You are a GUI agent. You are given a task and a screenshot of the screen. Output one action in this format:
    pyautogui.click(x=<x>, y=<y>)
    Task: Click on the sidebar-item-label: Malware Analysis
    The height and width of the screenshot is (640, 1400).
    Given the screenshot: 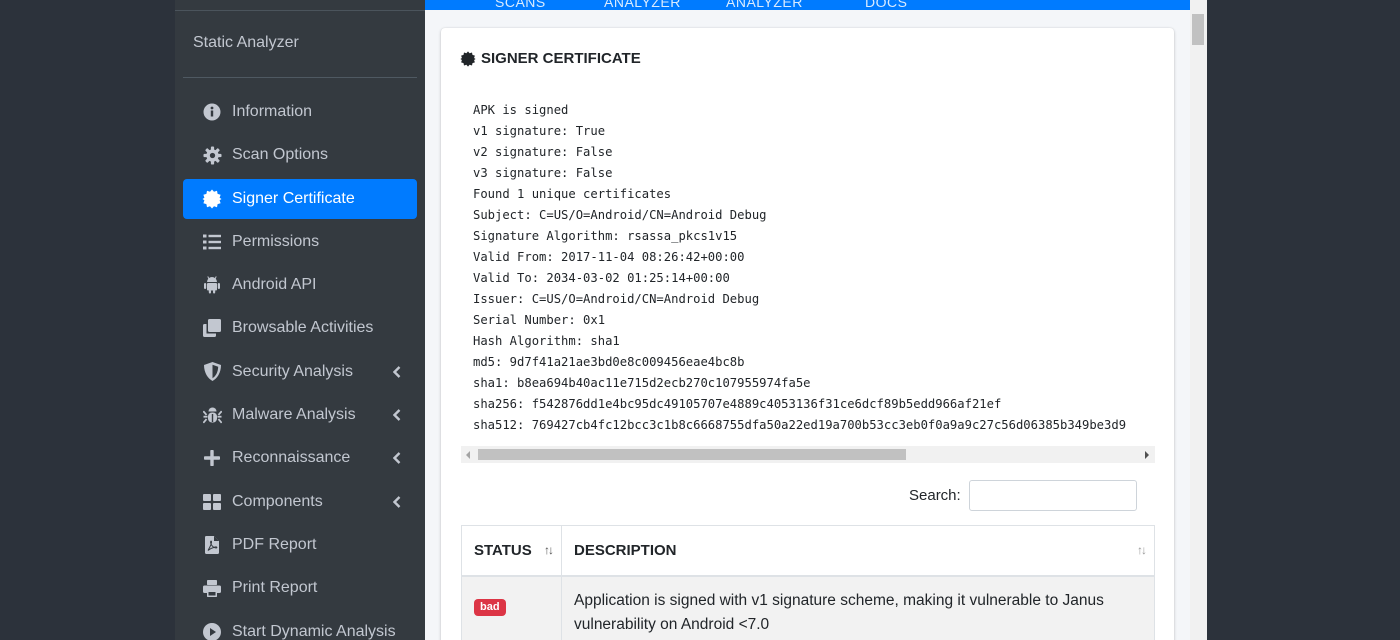 What is the action you would take?
    pyautogui.click(x=294, y=415)
    